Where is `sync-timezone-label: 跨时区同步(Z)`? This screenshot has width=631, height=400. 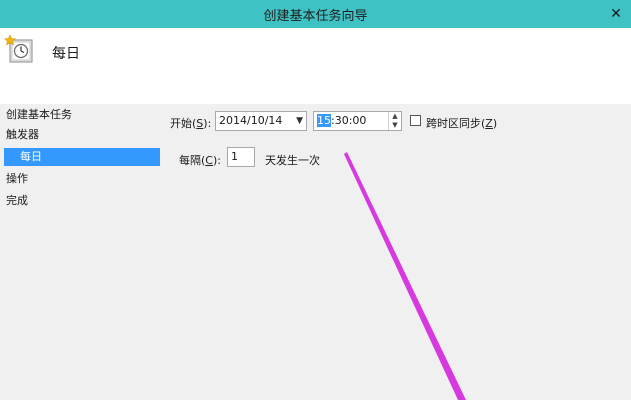
sync-timezone-label: 跨时区同步(Z) is located at coordinates (462, 123).